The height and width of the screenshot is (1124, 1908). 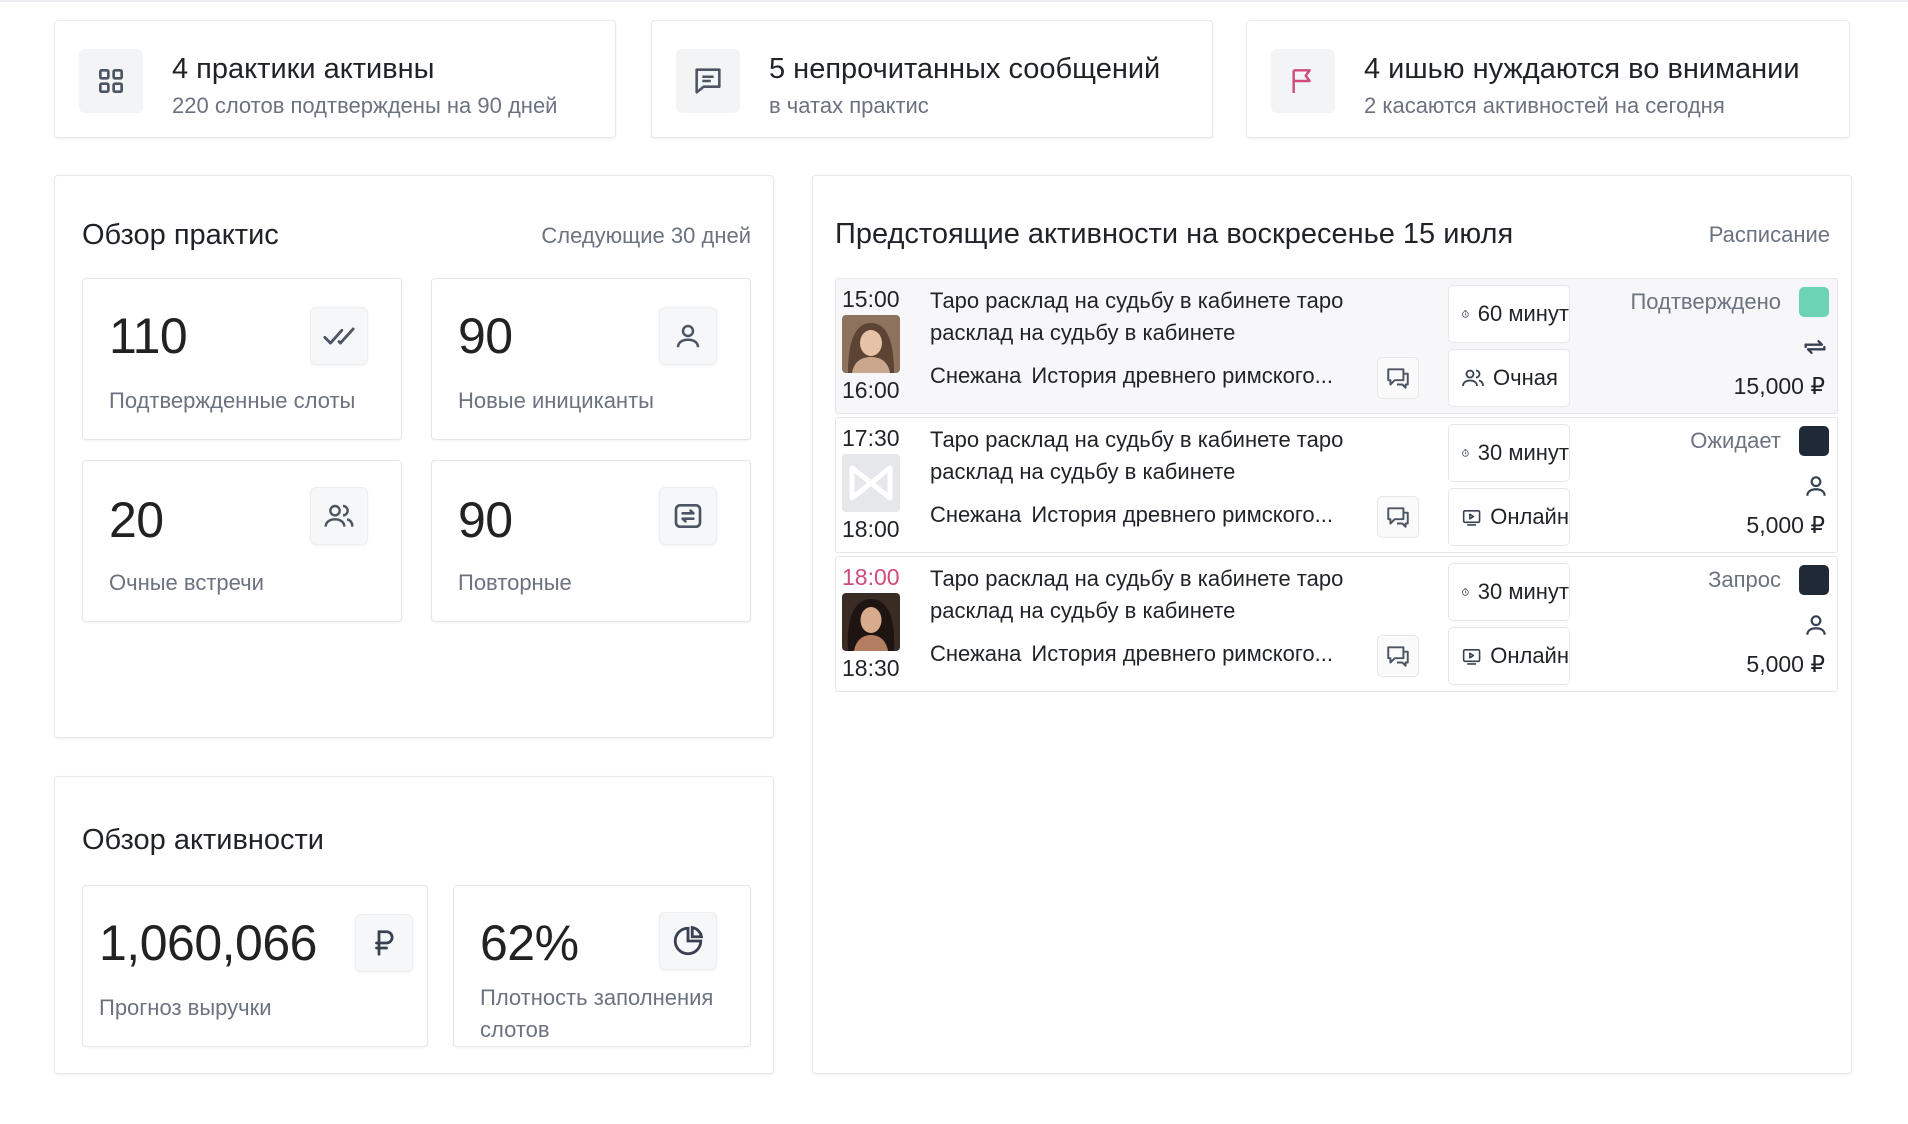 What do you see at coordinates (871, 529) in the screenshot?
I see `end-time: 18:00` at bounding box center [871, 529].